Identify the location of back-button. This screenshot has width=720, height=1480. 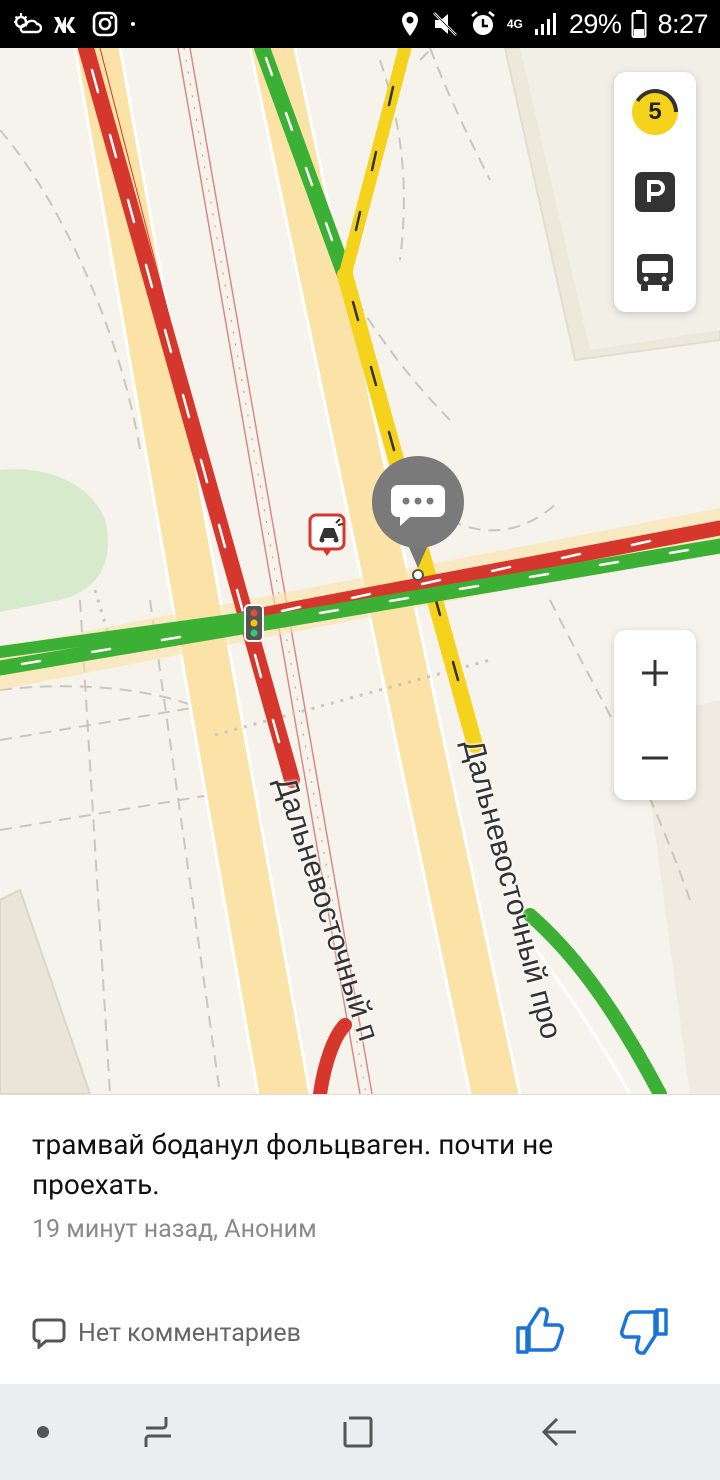
(560, 1432).